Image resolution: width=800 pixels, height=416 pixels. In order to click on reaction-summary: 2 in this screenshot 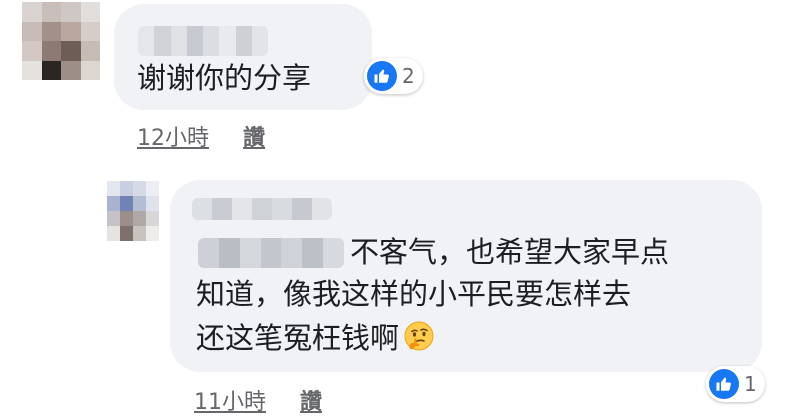, I will do `click(393, 76)`.